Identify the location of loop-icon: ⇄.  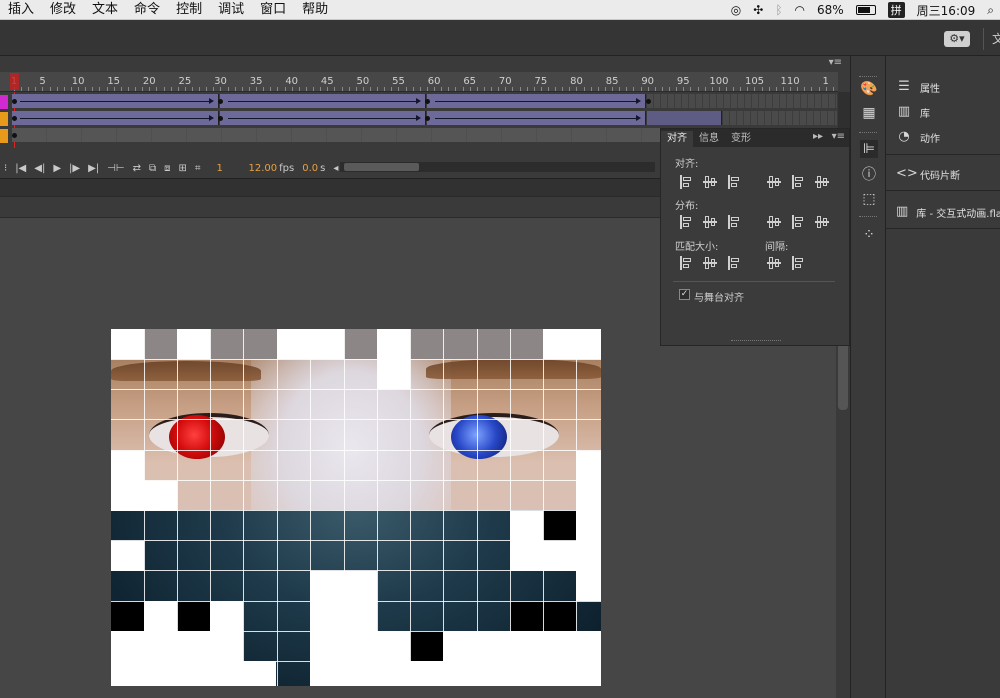
(137, 168).